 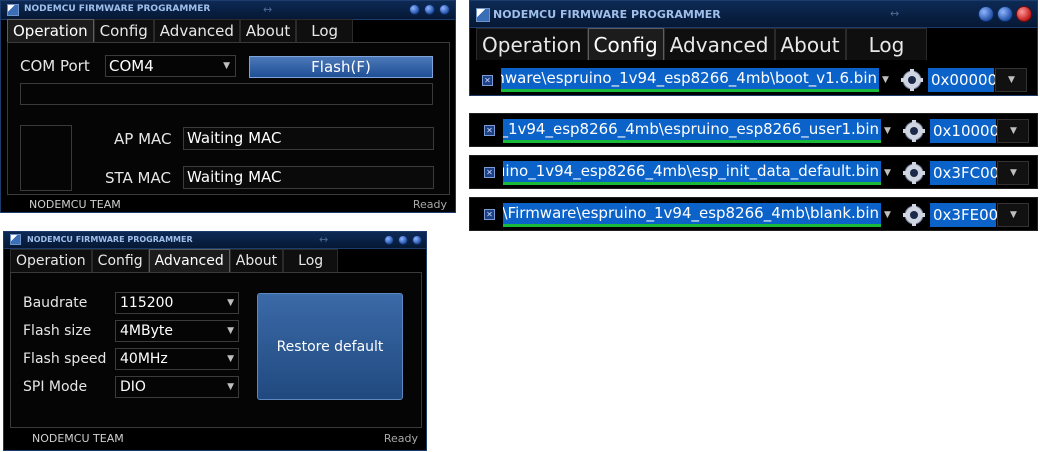 What do you see at coordinates (146, 331) in the screenshot?
I see `flash-size-value: 4MByte` at bounding box center [146, 331].